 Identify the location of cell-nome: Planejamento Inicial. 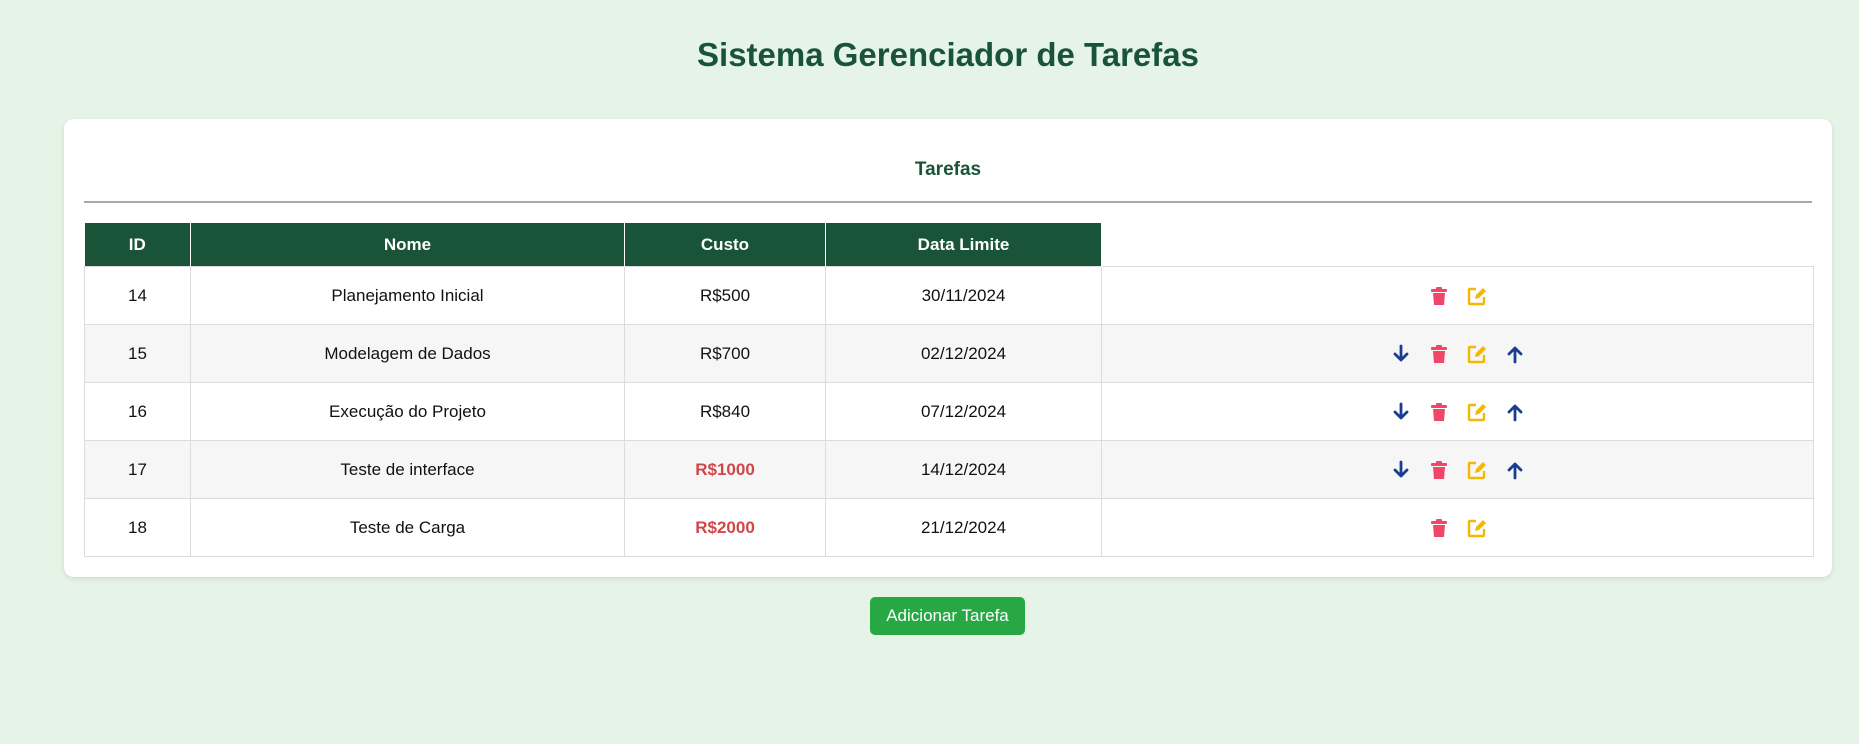
(407, 295).